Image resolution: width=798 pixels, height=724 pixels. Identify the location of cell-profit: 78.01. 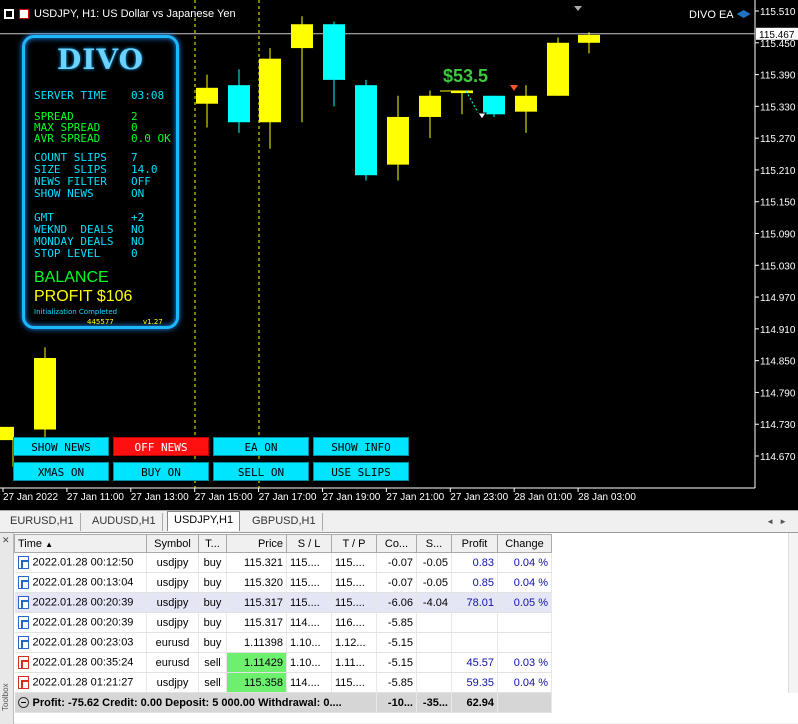
(474, 602).